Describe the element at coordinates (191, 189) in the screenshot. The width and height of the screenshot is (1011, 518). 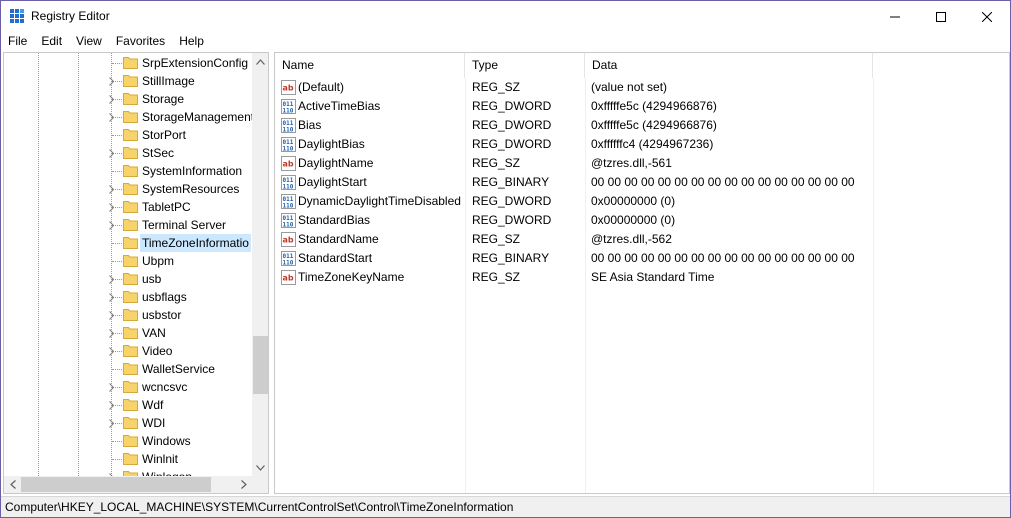
I see `tree-item-label: SystemResources` at that location.